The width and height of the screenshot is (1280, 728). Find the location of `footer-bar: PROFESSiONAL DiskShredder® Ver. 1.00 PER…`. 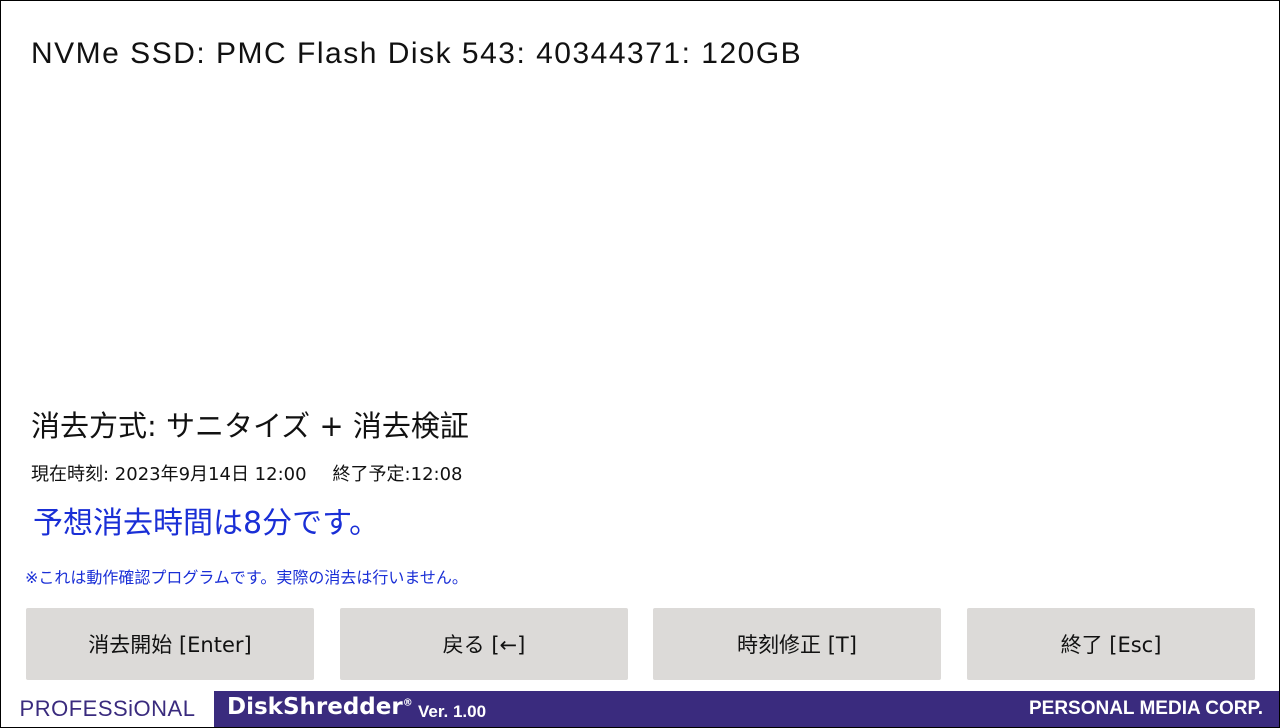

footer-bar: PROFESSiONAL DiskShredder® Ver. 1.00 PER… is located at coordinates (640, 709).